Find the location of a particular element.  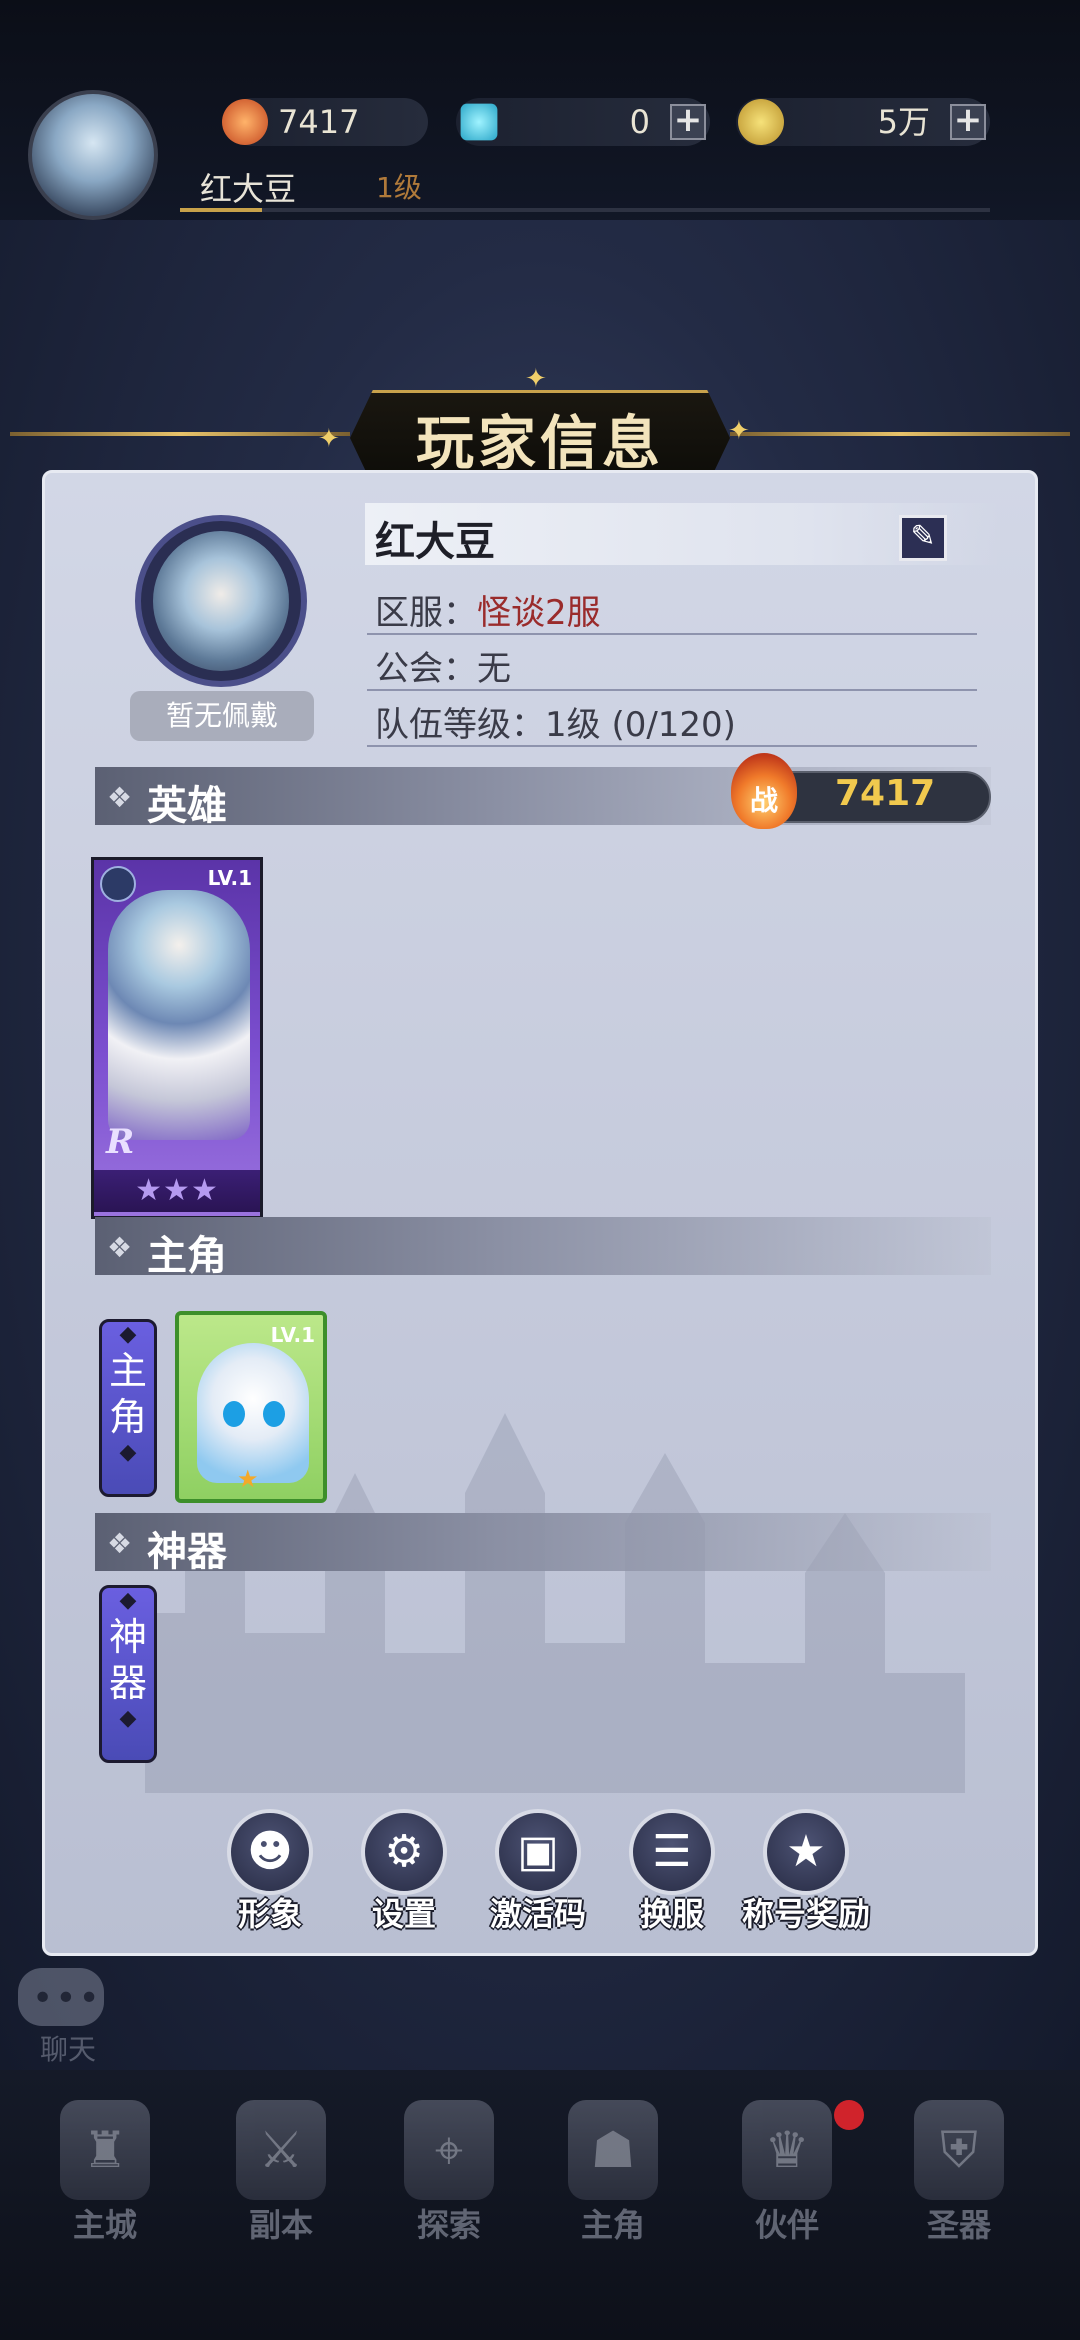

exp-bar-fill is located at coordinates (221, 210).